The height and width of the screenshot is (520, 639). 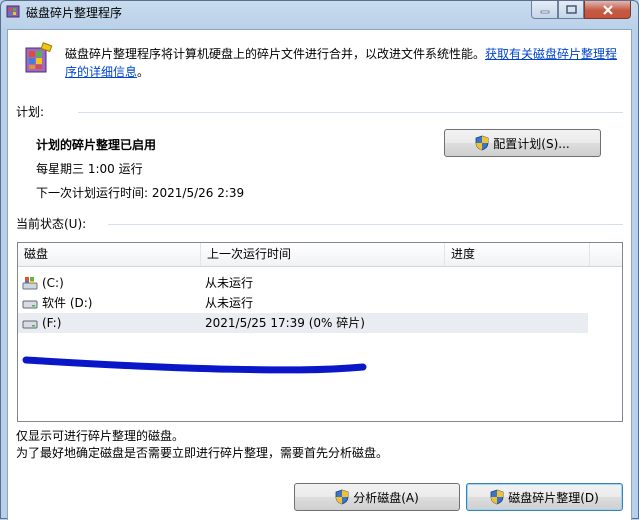 I want to click on maximize-button, so click(x=571, y=10).